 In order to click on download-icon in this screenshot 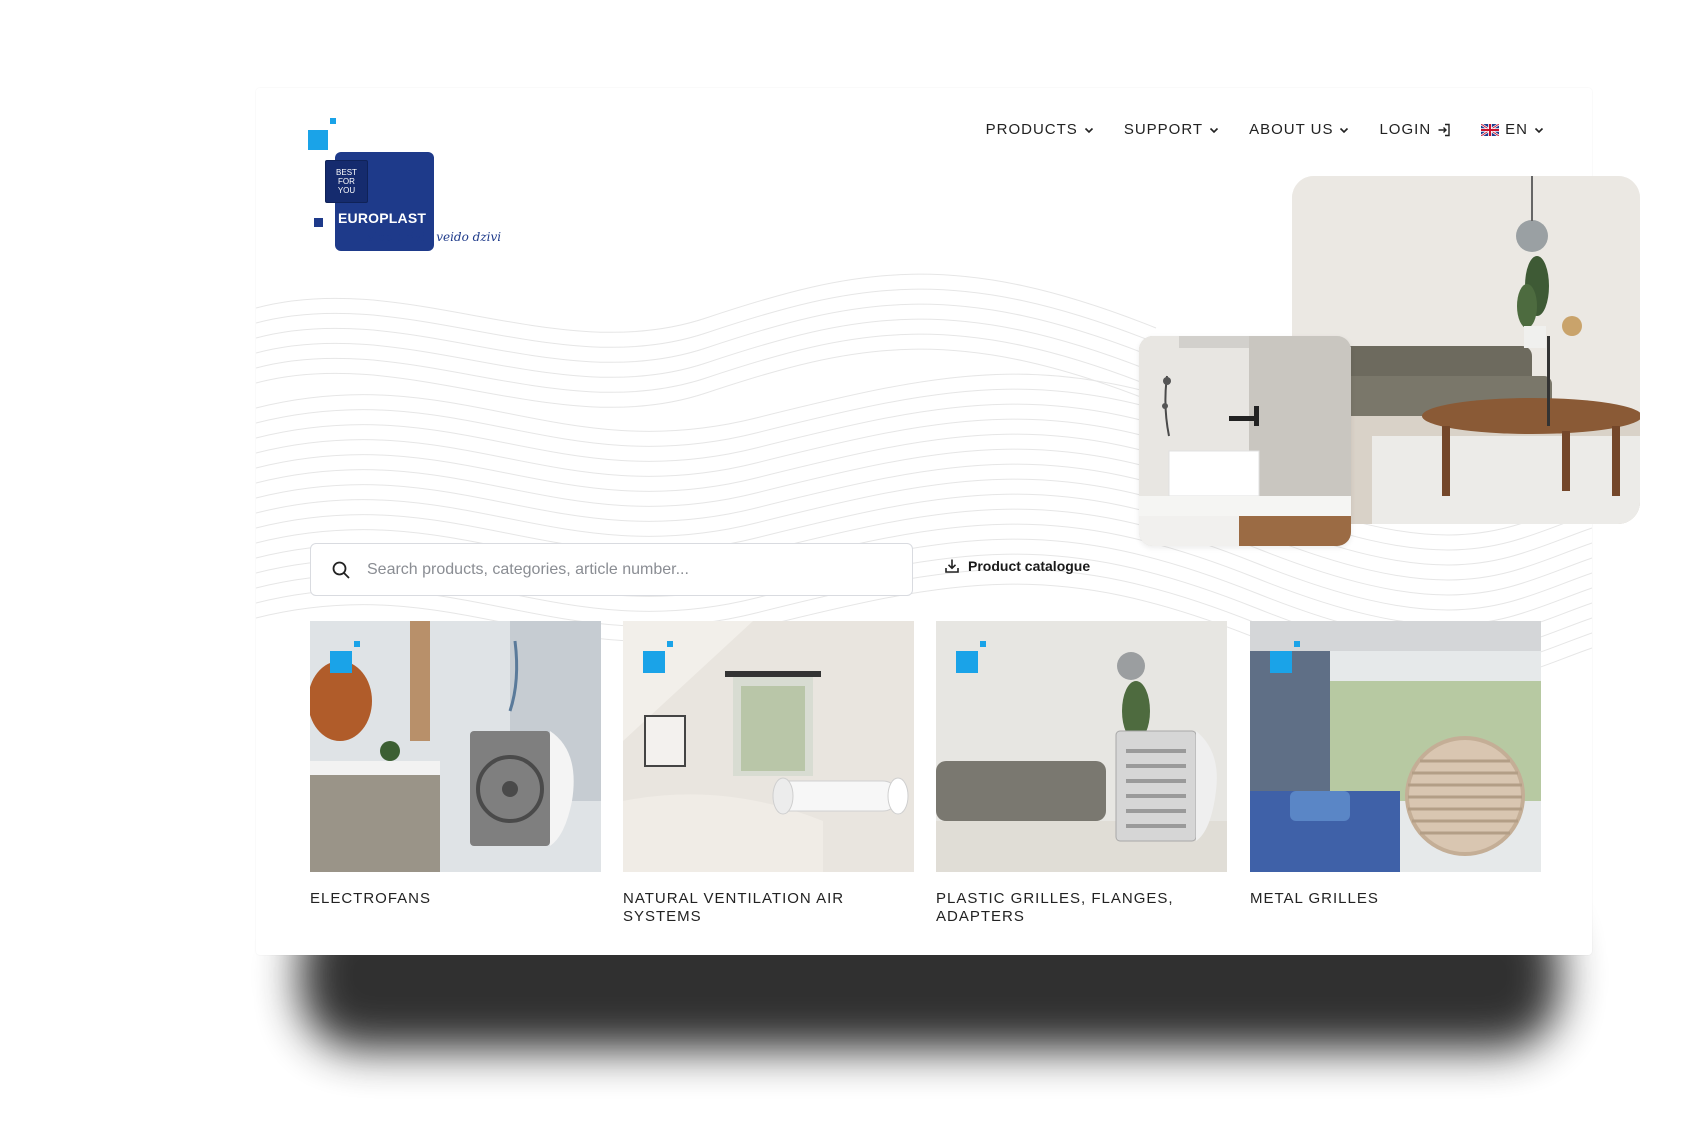, I will do `click(952, 566)`.